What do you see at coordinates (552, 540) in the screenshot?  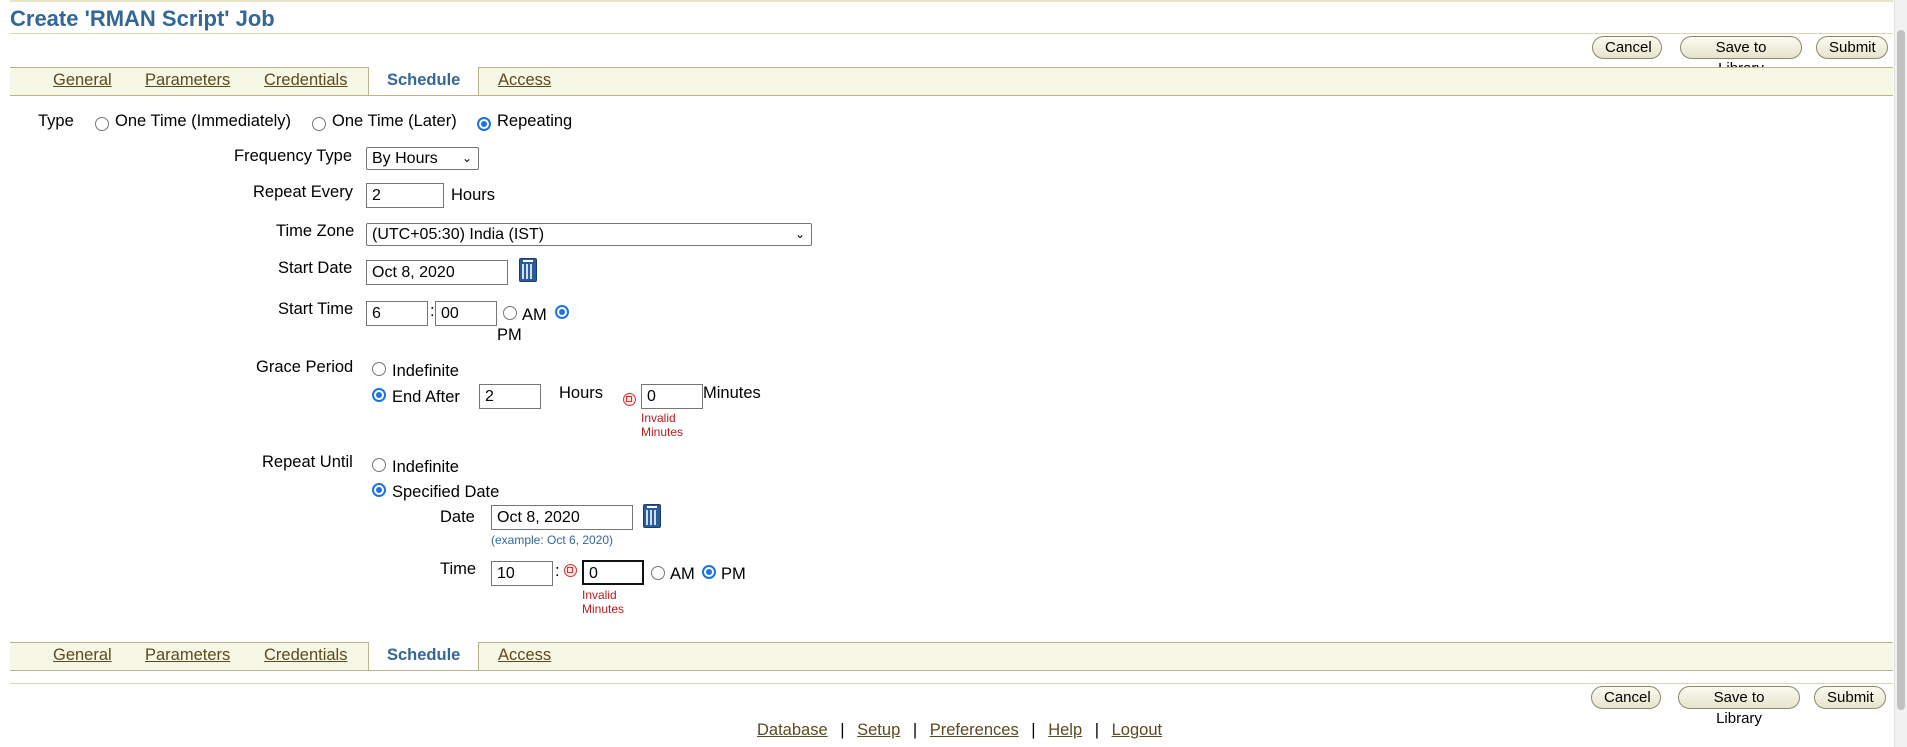 I see `repeat-until-date-hint: (example: Oct 6, 2020)` at bounding box center [552, 540].